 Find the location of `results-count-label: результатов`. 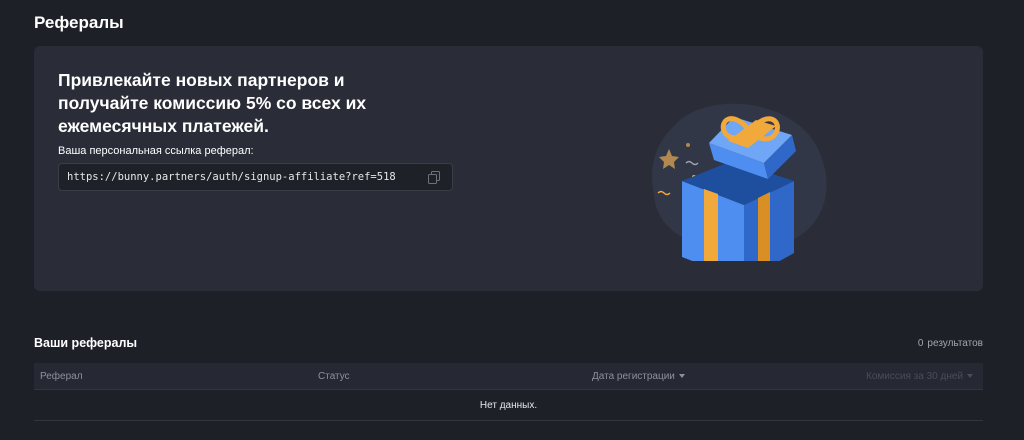

results-count-label: результатов is located at coordinates (955, 343).